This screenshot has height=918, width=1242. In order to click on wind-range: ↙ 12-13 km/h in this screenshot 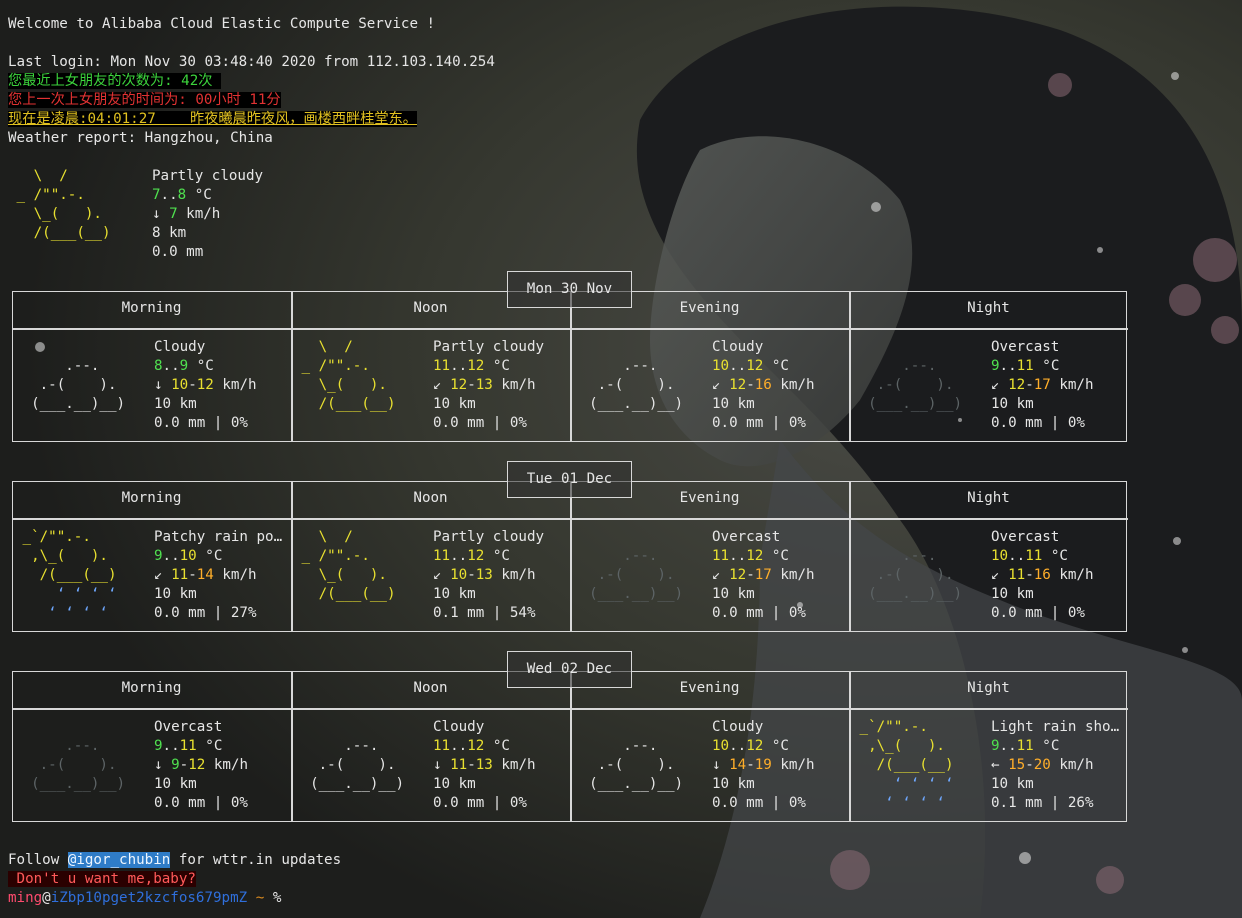, I will do `click(484, 385)`.